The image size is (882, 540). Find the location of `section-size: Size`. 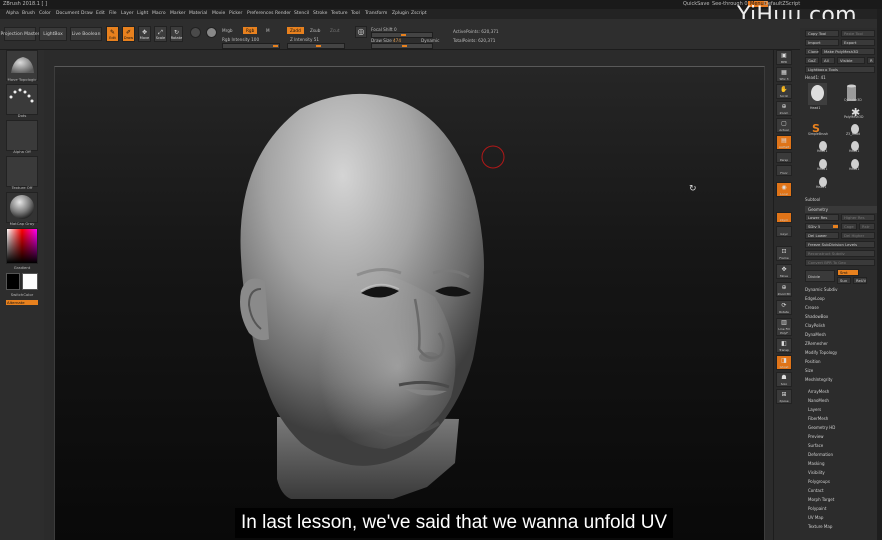

section-size: Size is located at coordinates (809, 370).